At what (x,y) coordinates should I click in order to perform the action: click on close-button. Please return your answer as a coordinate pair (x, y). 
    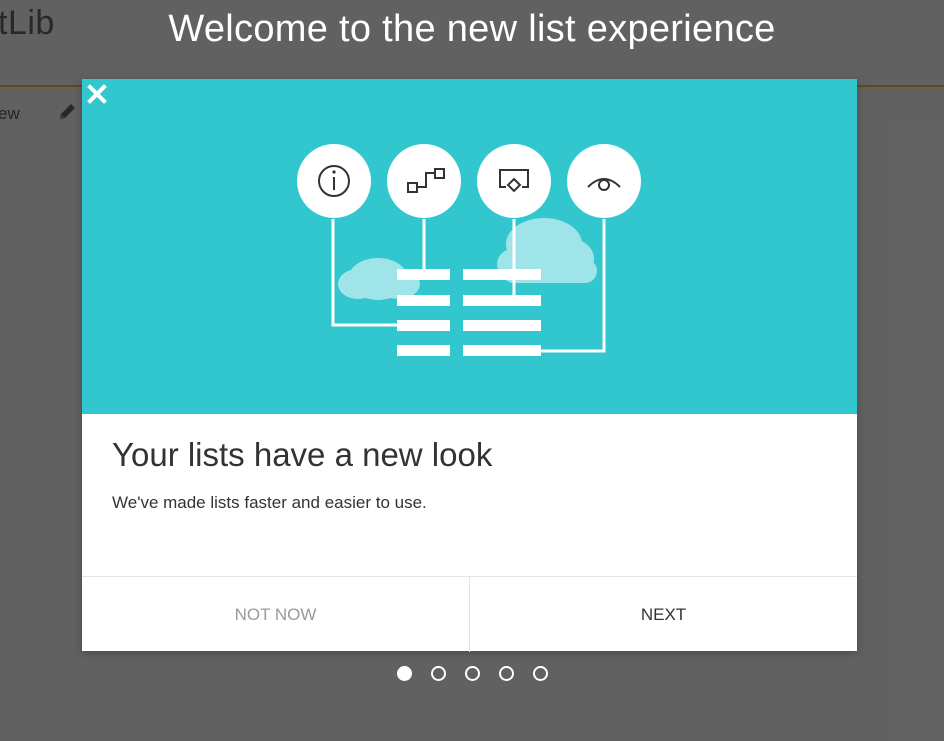
    Looking at the image, I should click on (97, 94).